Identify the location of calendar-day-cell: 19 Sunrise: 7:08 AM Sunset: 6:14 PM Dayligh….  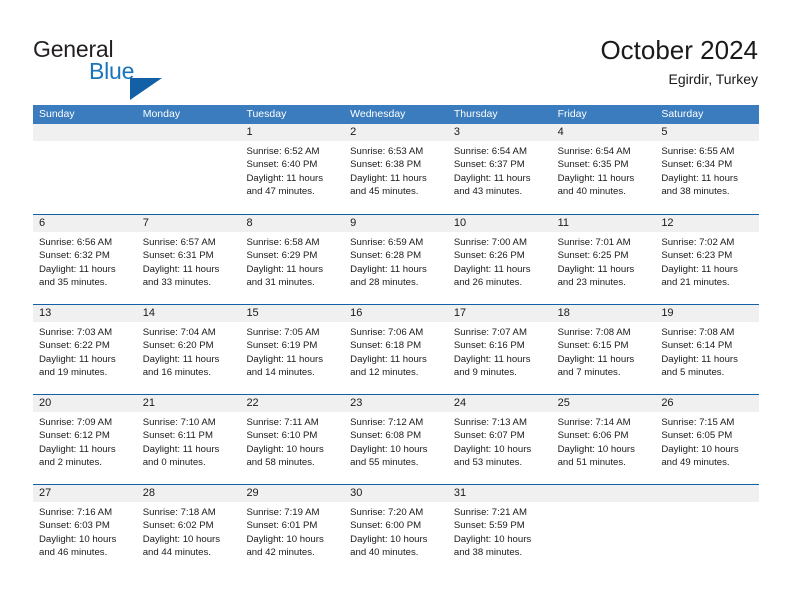
(707, 349).